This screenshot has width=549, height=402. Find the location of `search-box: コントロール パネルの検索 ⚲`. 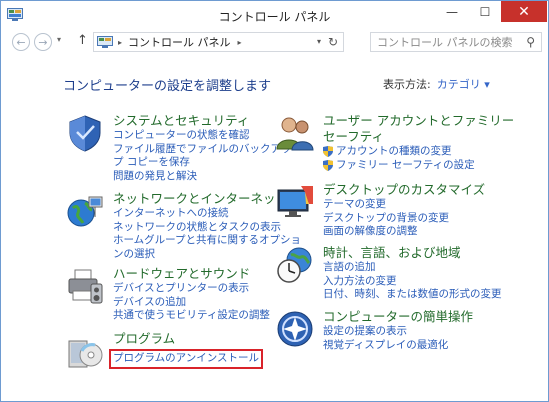

search-box: コントロール パネルの検索 ⚲ is located at coordinates (456, 42).